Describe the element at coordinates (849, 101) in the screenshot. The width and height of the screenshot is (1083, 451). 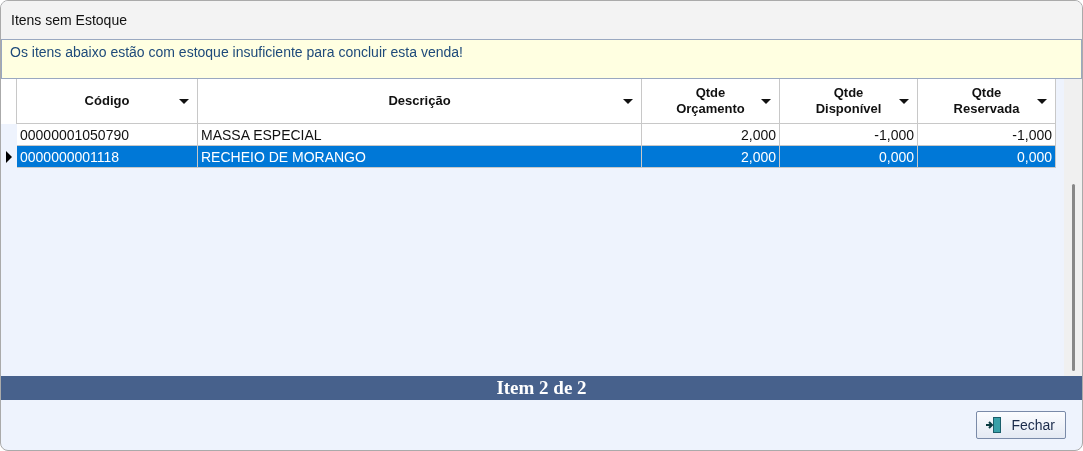
I see `column-header: Qtde Disponível` at that location.